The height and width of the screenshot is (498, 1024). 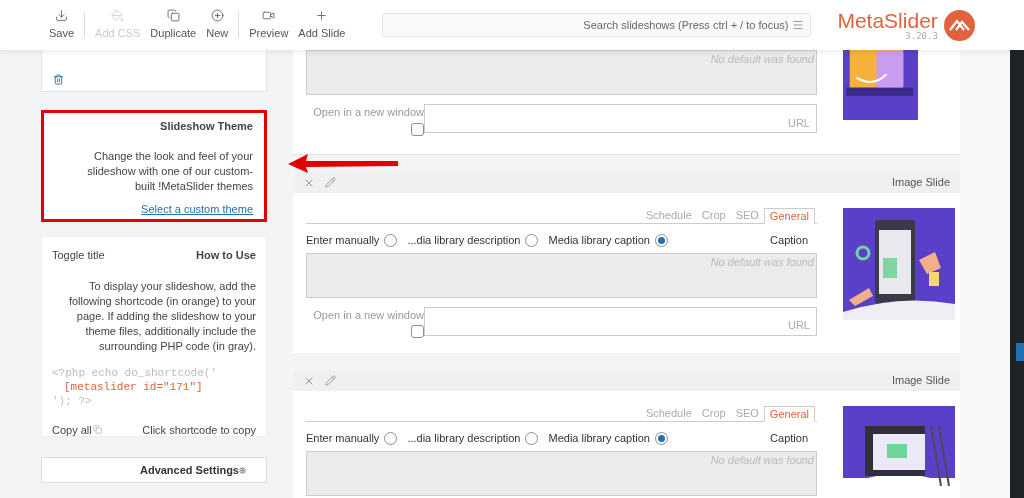 I want to click on copy-hint: Click shortcode to copy, so click(x=199, y=430).